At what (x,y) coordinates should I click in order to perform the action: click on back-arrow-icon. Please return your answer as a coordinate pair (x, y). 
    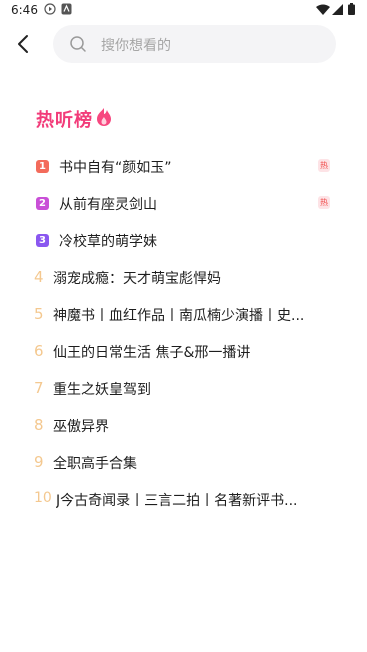
    Looking at the image, I should click on (23, 44).